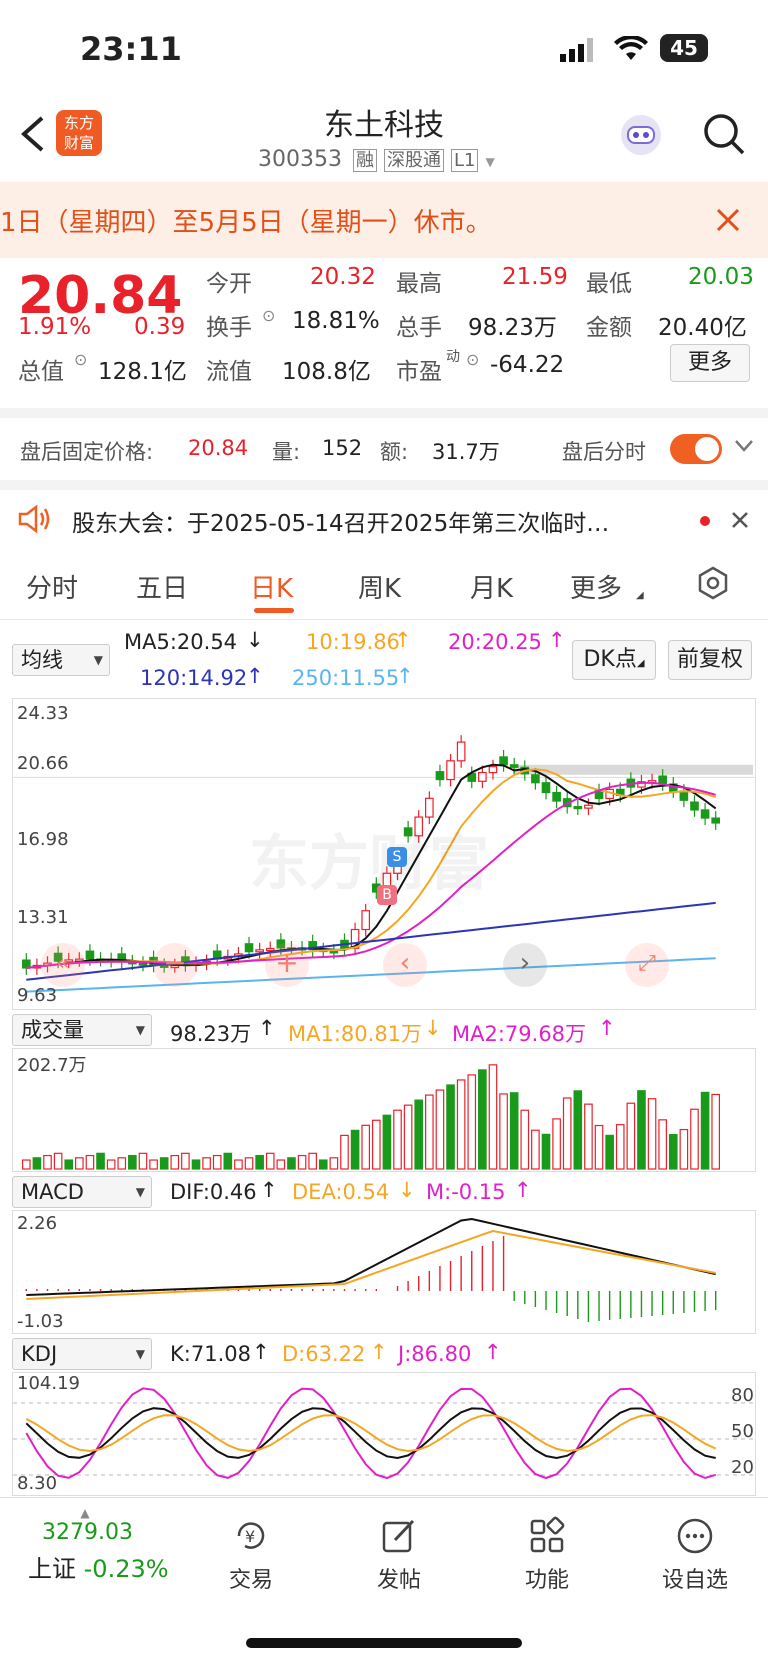 The width and height of the screenshot is (768, 1663). Describe the element at coordinates (419, 372) in the screenshot. I see `pe-label: 市盈` at that location.